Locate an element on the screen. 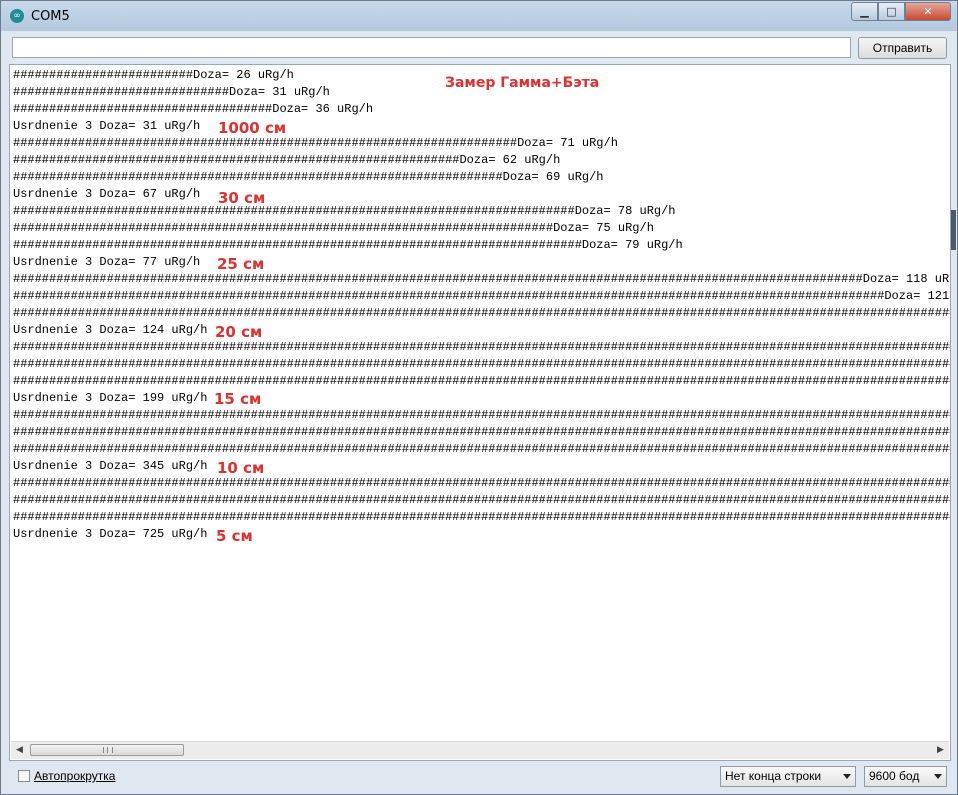 Image resolution: width=958 pixels, height=795 pixels. minimize-icon: ▁ is located at coordinates (864, 11).